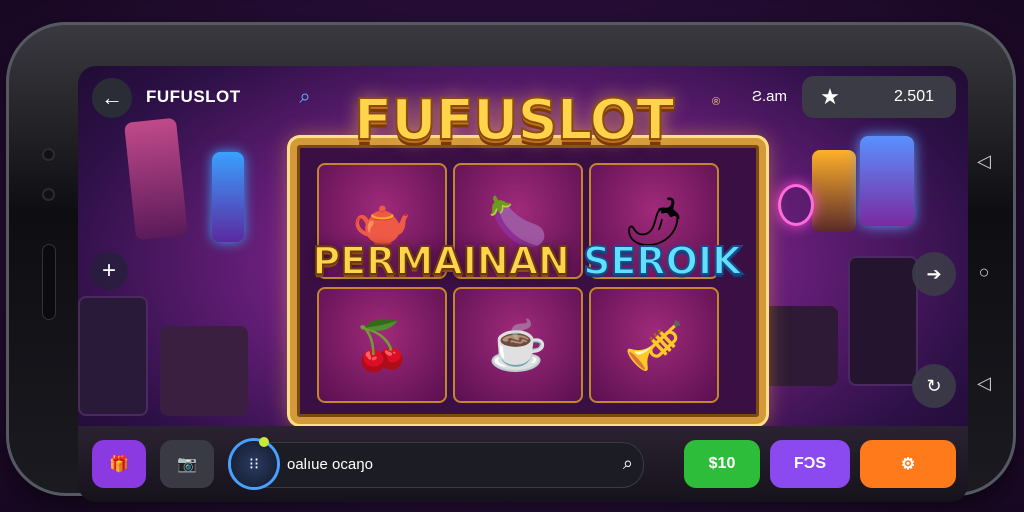 This screenshot has height=512, width=1024. I want to click on star-icon: ★, so click(830, 97).